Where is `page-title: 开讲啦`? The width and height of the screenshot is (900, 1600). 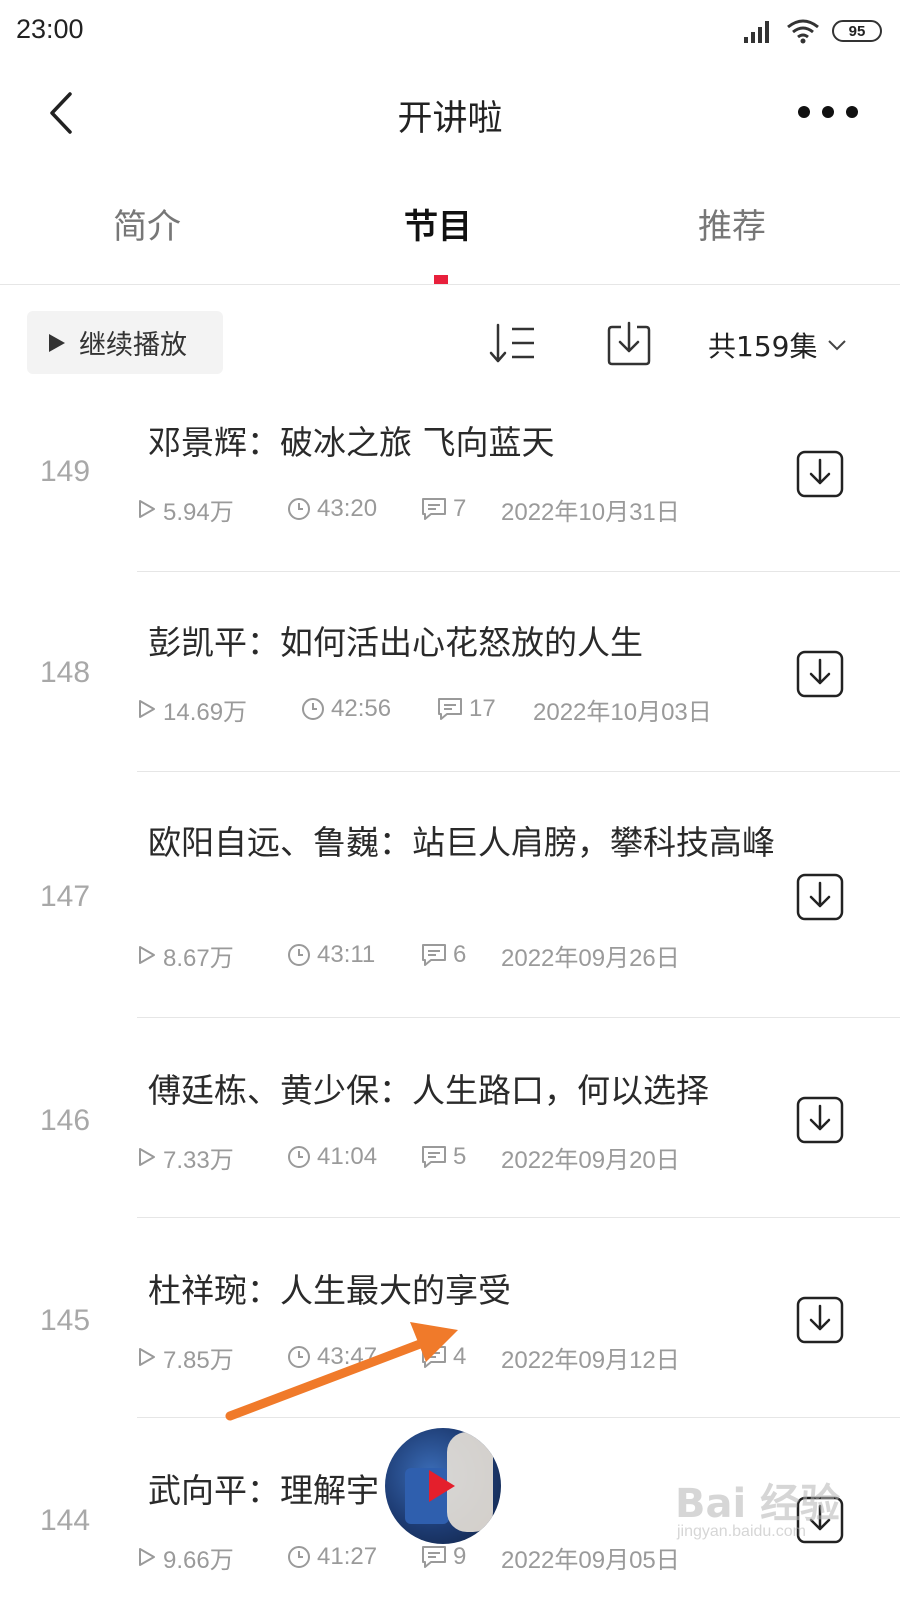 page-title: 开讲啦 is located at coordinates (450, 119).